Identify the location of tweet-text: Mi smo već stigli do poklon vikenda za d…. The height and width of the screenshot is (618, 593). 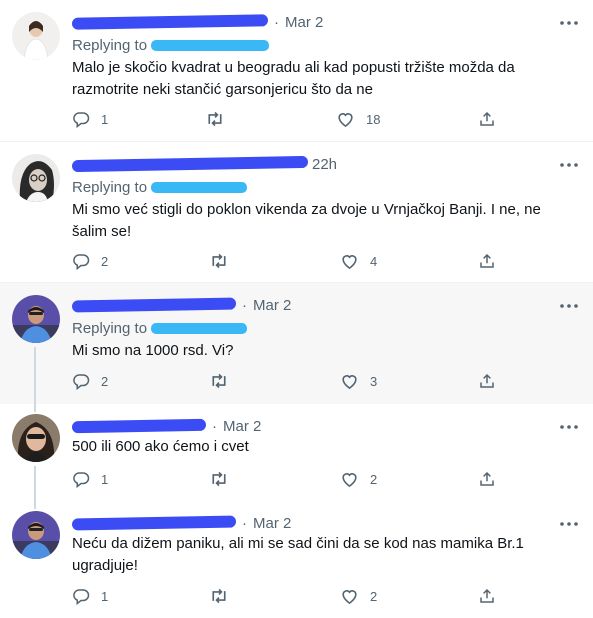
(306, 220).